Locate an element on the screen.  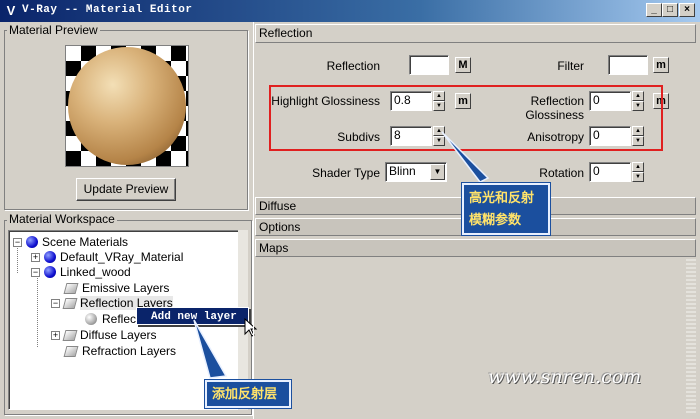
window-title: V-Ray -- Material Editor is located at coordinates (107, 10).